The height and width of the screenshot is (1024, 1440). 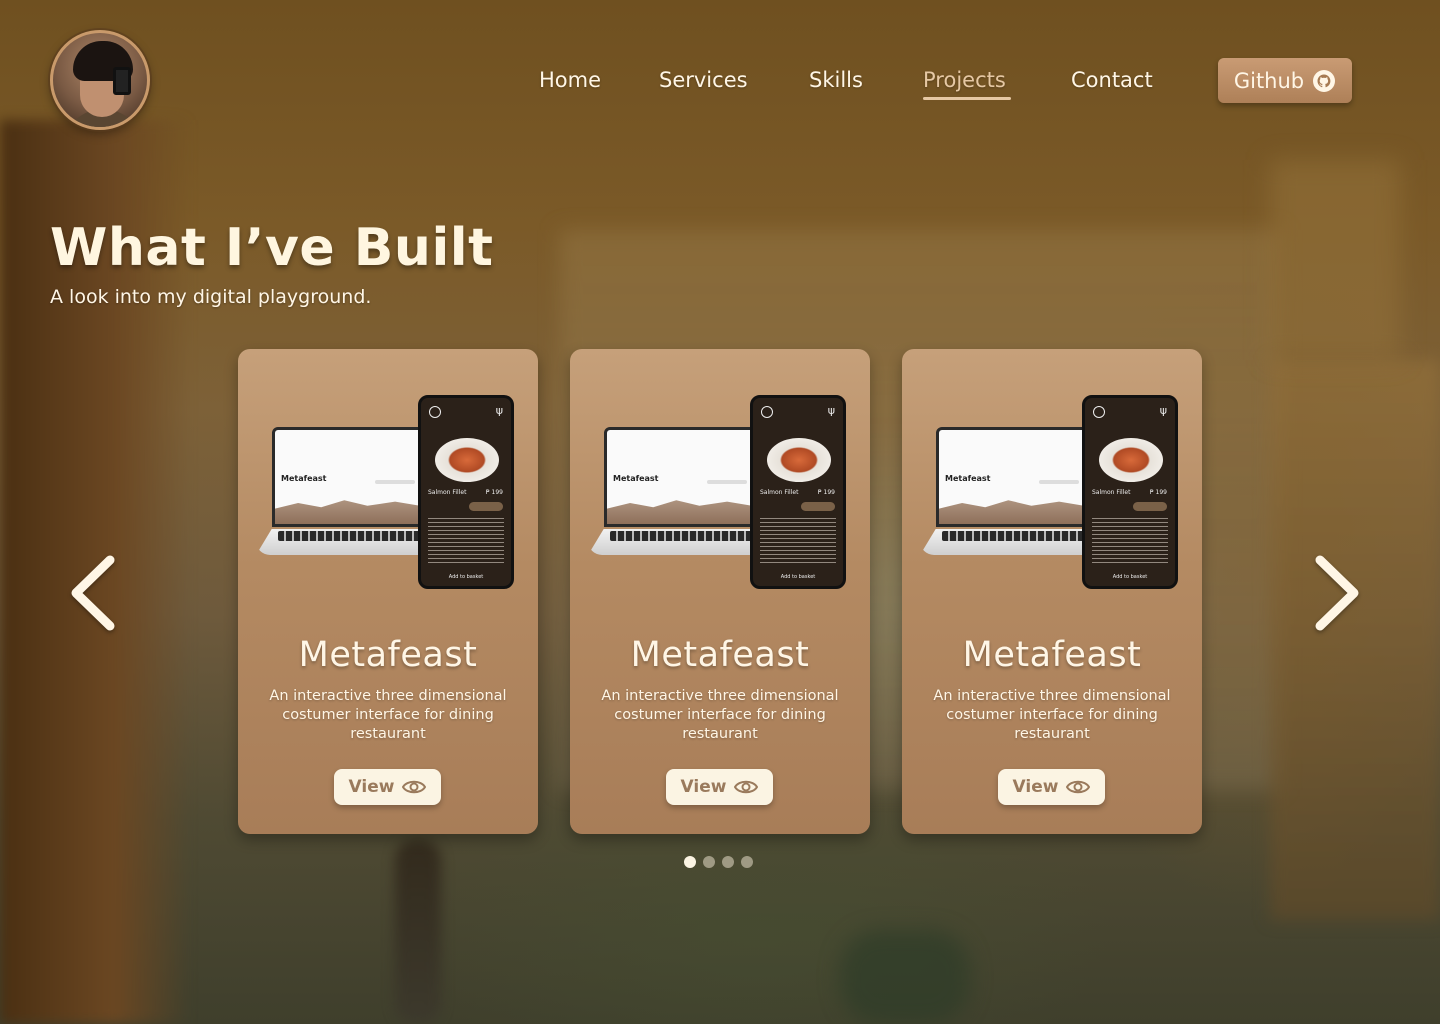 What do you see at coordinates (964, 80) in the screenshot?
I see `nav-projects: Projects` at bounding box center [964, 80].